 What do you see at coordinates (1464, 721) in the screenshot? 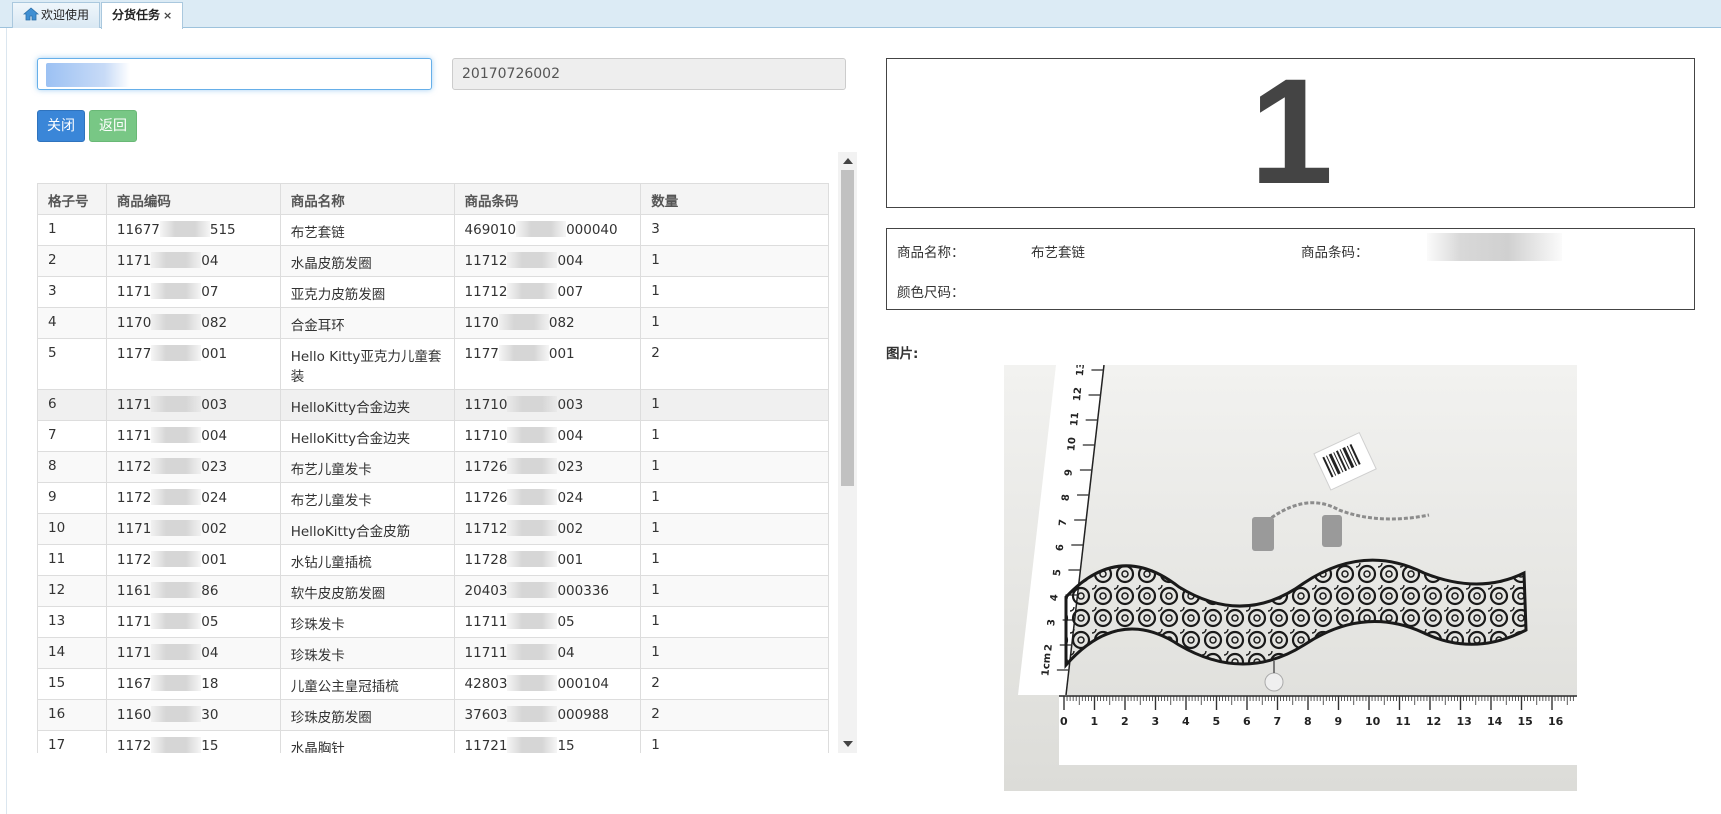
I see `ruler-x-label: 13` at bounding box center [1464, 721].